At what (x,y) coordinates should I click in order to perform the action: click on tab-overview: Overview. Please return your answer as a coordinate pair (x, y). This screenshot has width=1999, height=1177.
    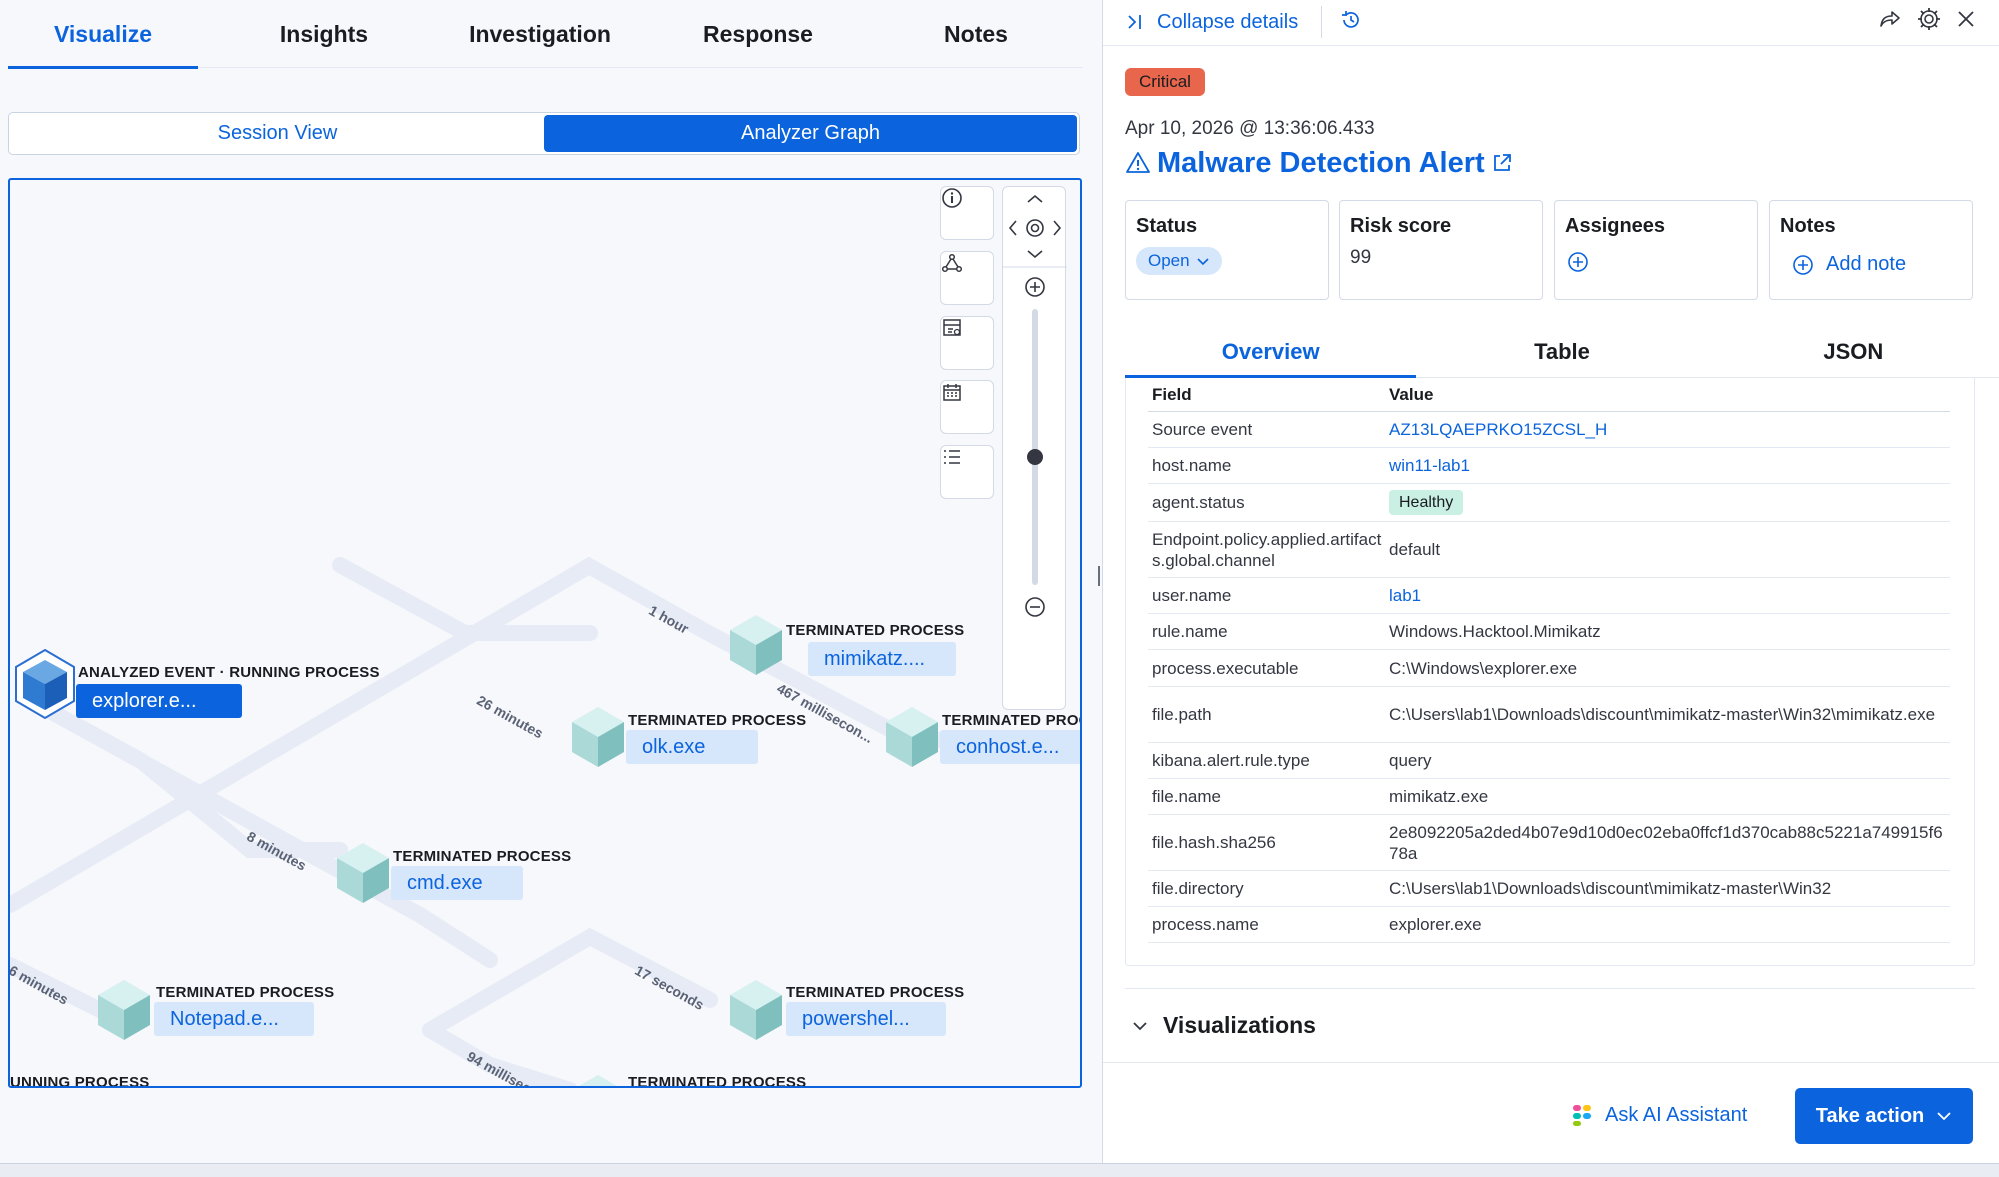
    Looking at the image, I should click on (1271, 352).